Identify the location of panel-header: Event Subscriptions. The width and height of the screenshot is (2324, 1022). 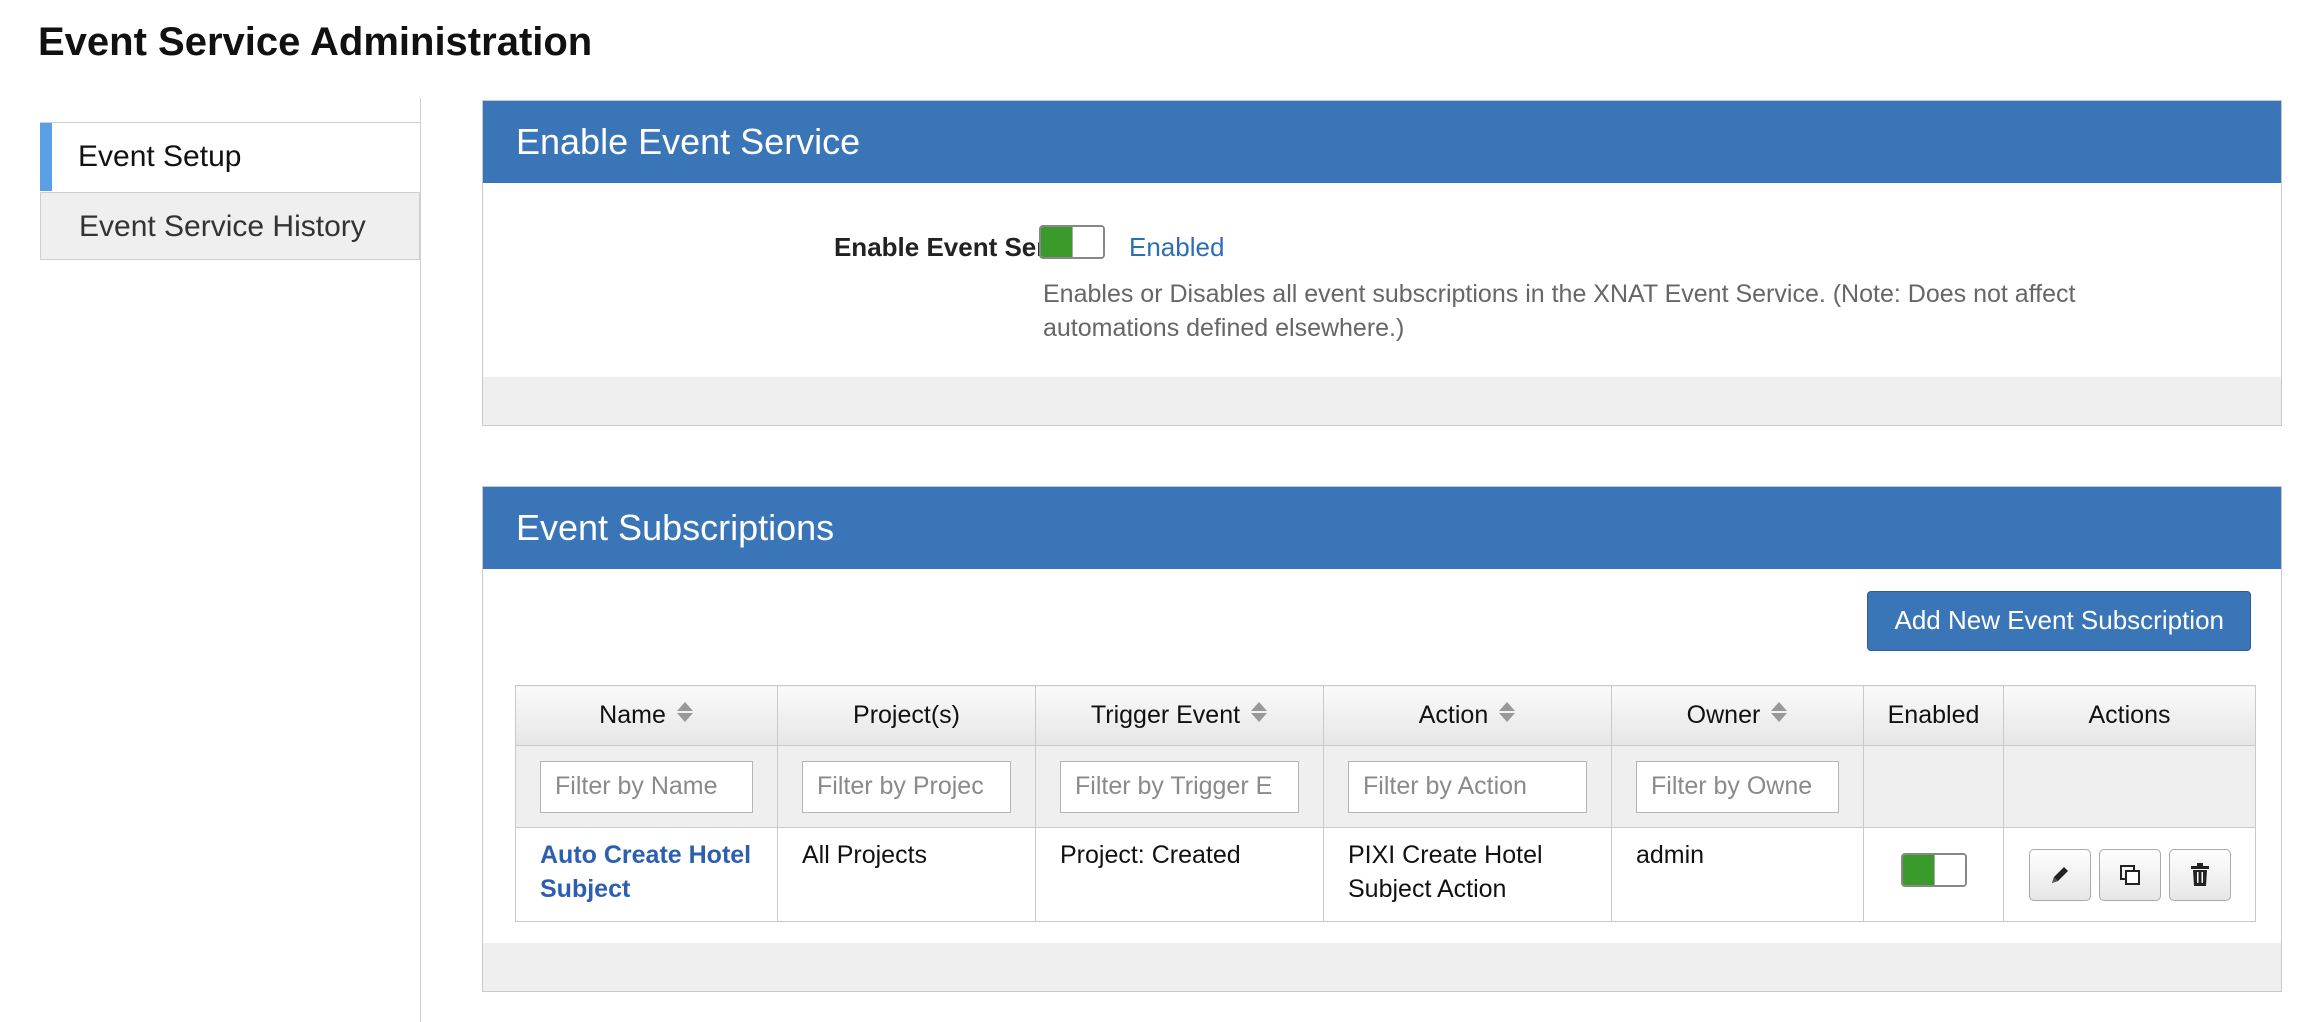
(1382, 528).